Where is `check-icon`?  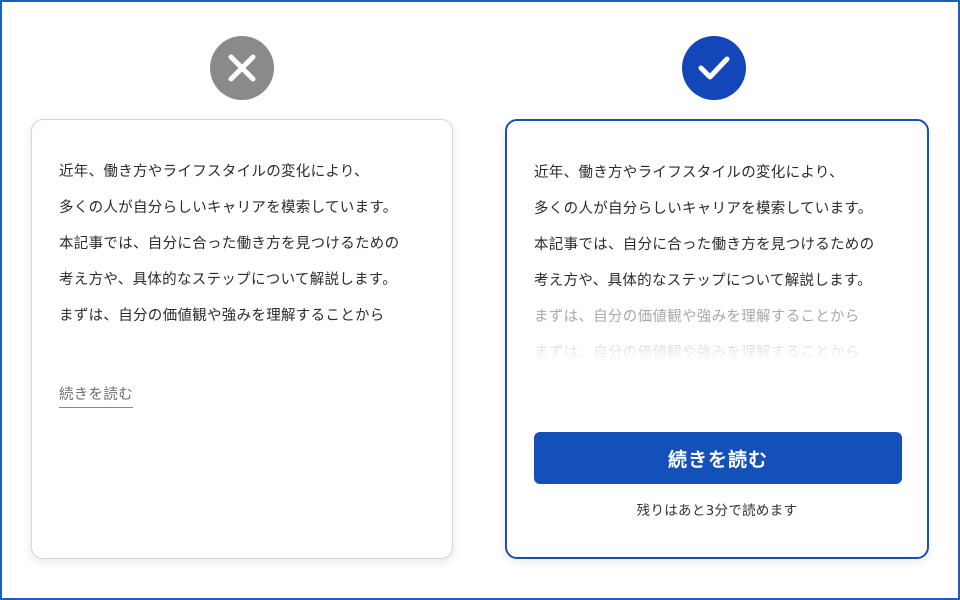 check-icon is located at coordinates (714, 68).